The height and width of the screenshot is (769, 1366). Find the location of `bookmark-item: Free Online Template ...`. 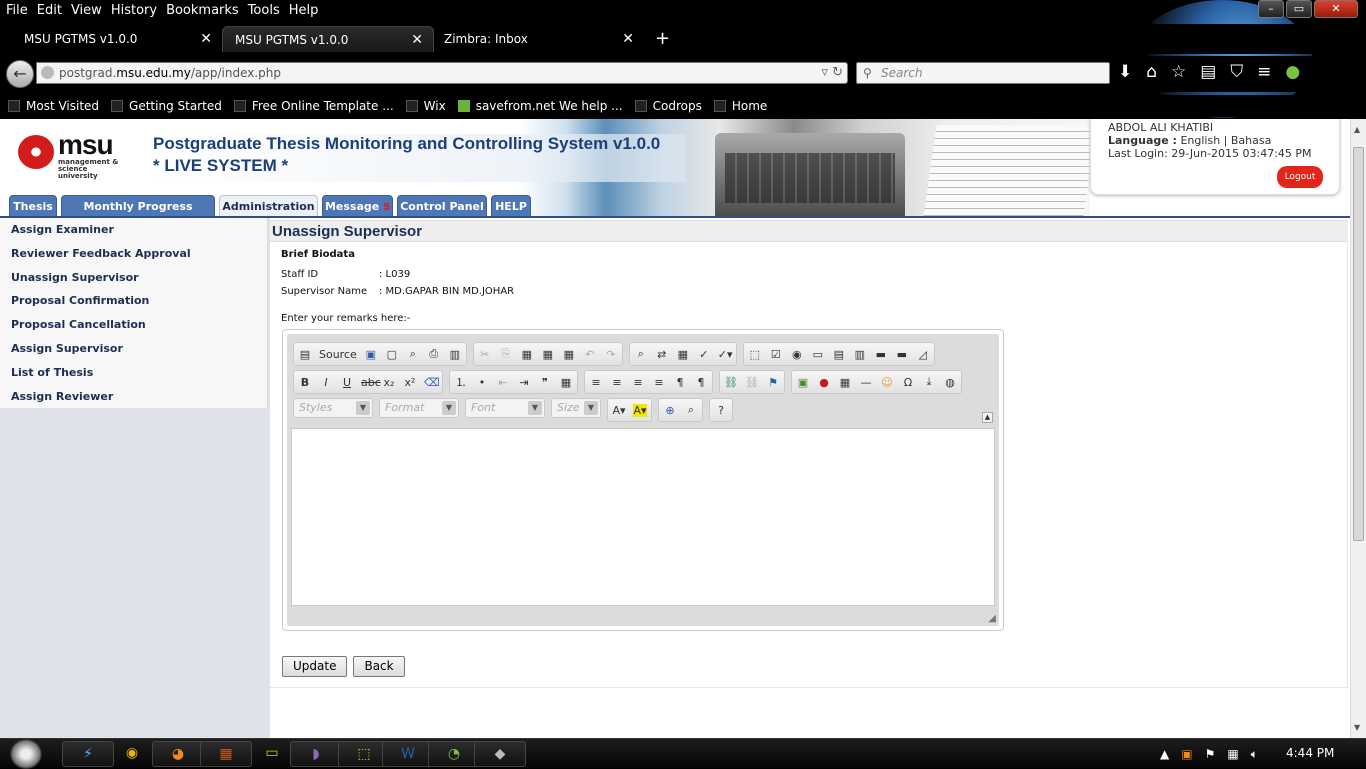

bookmark-item: Free Online Template ... is located at coordinates (313, 106).